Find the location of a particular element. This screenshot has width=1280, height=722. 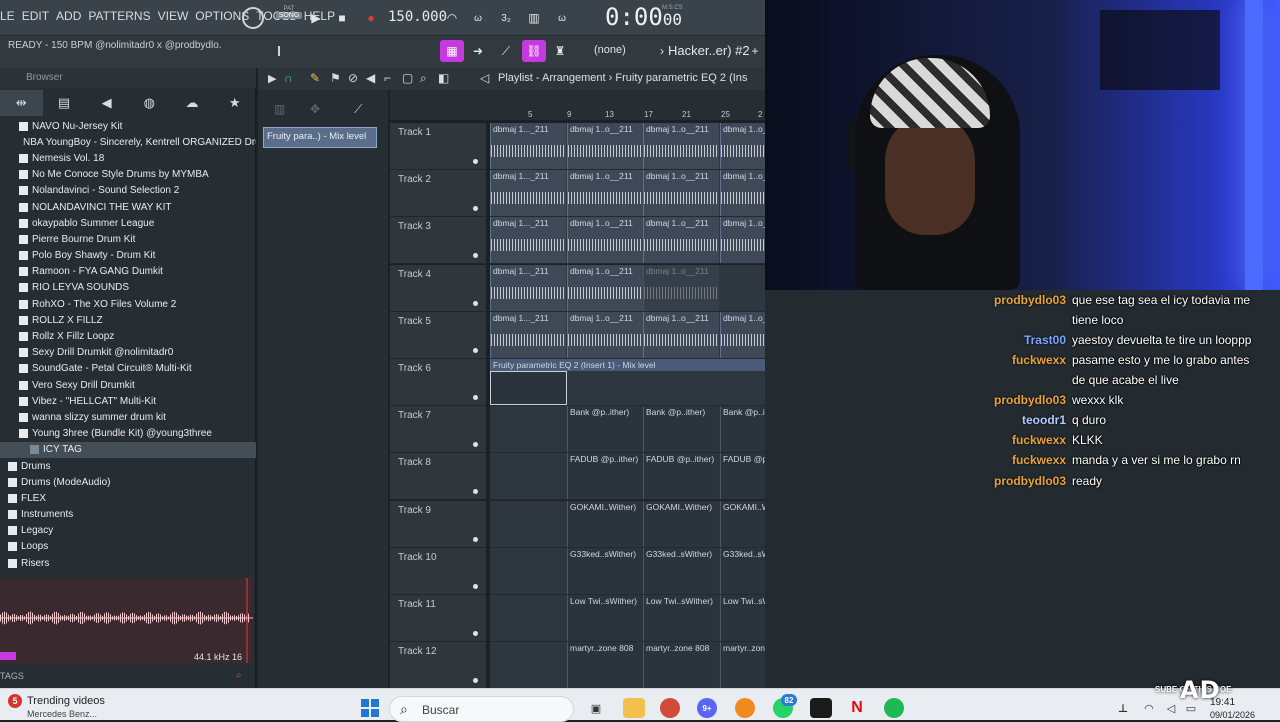

stop-button: ■ is located at coordinates (342, 18).